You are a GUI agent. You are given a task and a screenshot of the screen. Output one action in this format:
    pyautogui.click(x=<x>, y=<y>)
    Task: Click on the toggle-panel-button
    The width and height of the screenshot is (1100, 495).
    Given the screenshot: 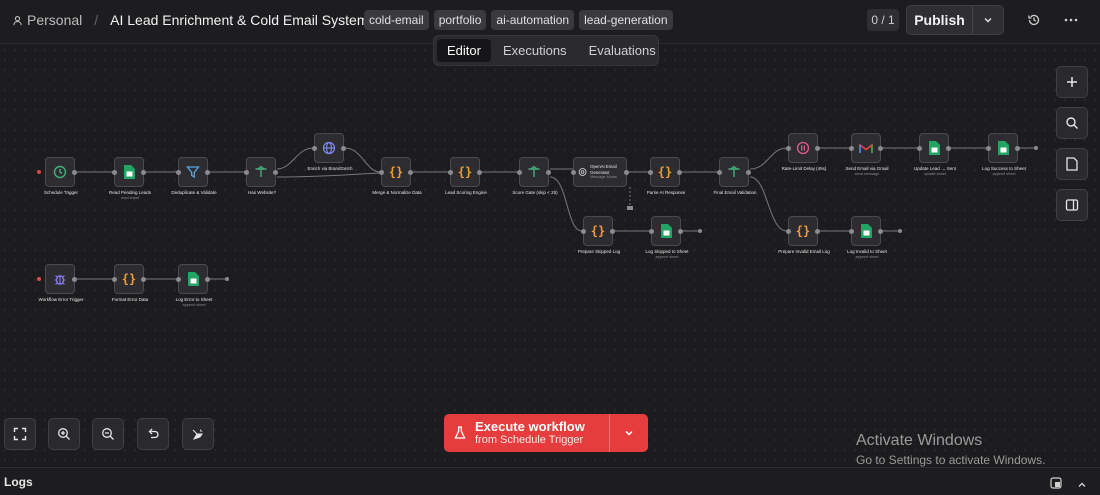 What is the action you would take?
    pyautogui.click(x=1072, y=205)
    